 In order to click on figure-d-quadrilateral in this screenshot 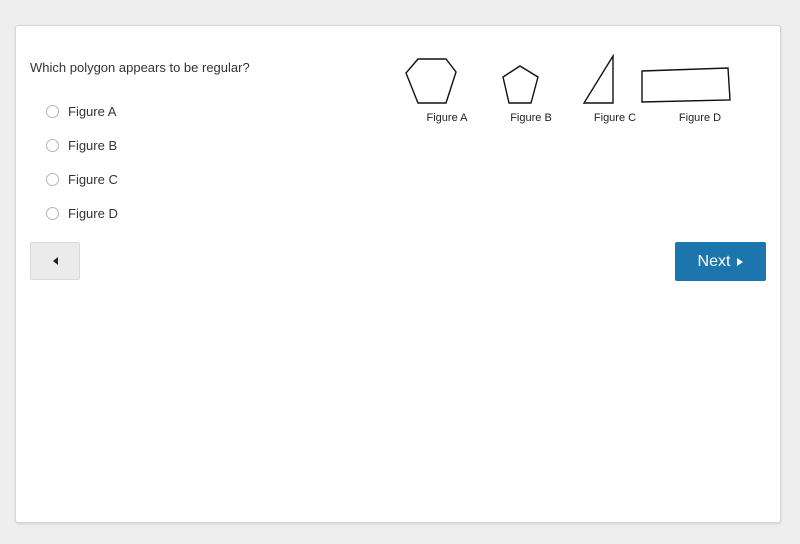, I will do `click(686, 85)`.